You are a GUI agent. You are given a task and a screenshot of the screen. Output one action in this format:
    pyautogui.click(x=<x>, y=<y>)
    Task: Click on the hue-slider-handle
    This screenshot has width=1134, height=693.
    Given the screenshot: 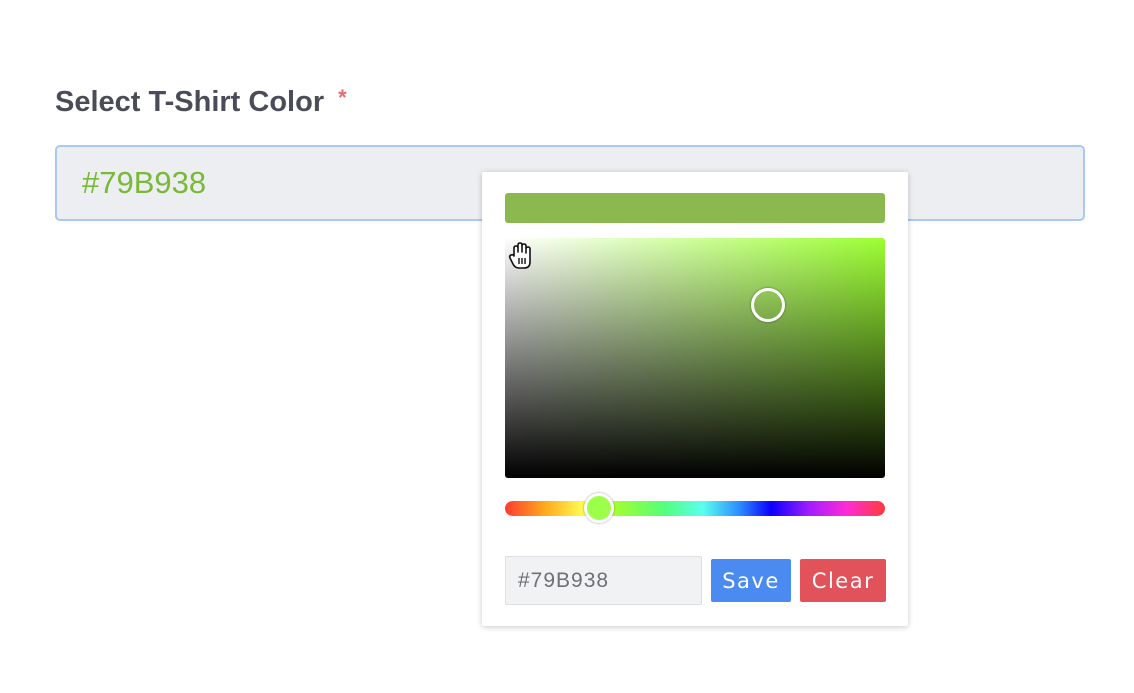 What is the action you would take?
    pyautogui.click(x=599, y=508)
    